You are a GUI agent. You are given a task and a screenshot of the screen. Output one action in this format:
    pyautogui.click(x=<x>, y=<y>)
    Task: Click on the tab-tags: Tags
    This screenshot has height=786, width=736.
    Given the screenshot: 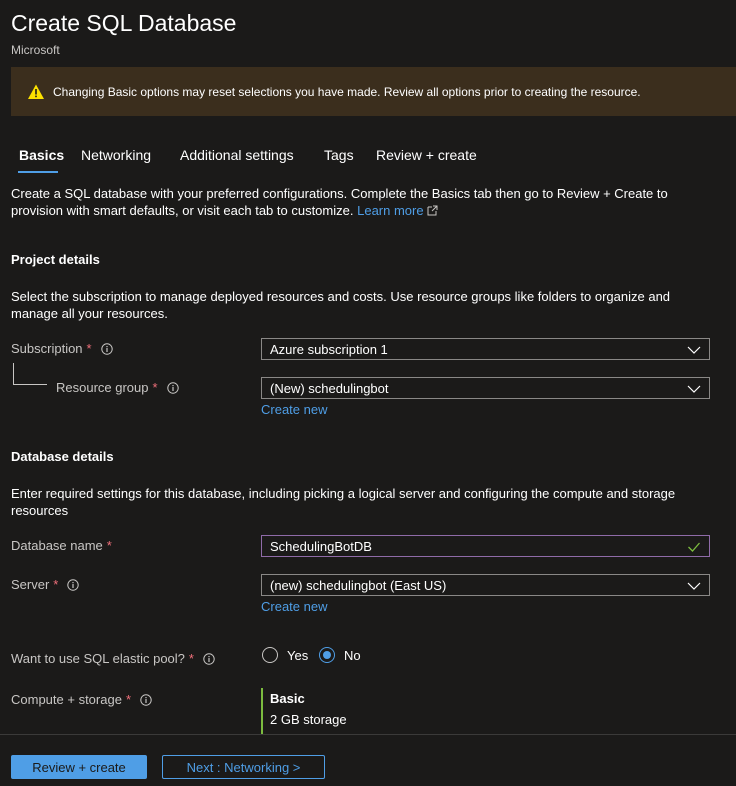 What is the action you would take?
    pyautogui.click(x=339, y=155)
    